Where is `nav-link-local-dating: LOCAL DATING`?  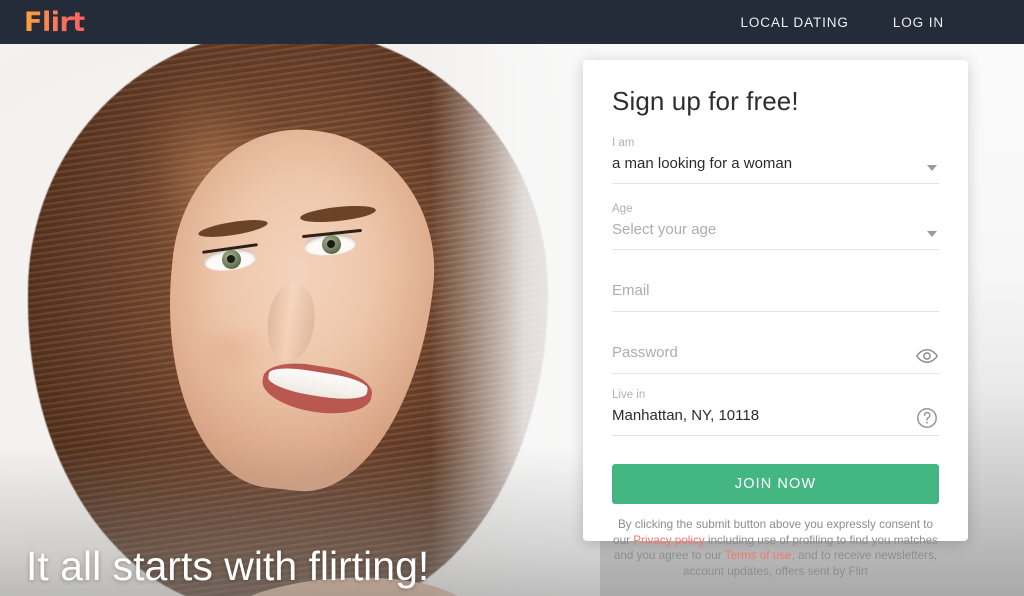 nav-link-local-dating: LOCAL DATING is located at coordinates (795, 22).